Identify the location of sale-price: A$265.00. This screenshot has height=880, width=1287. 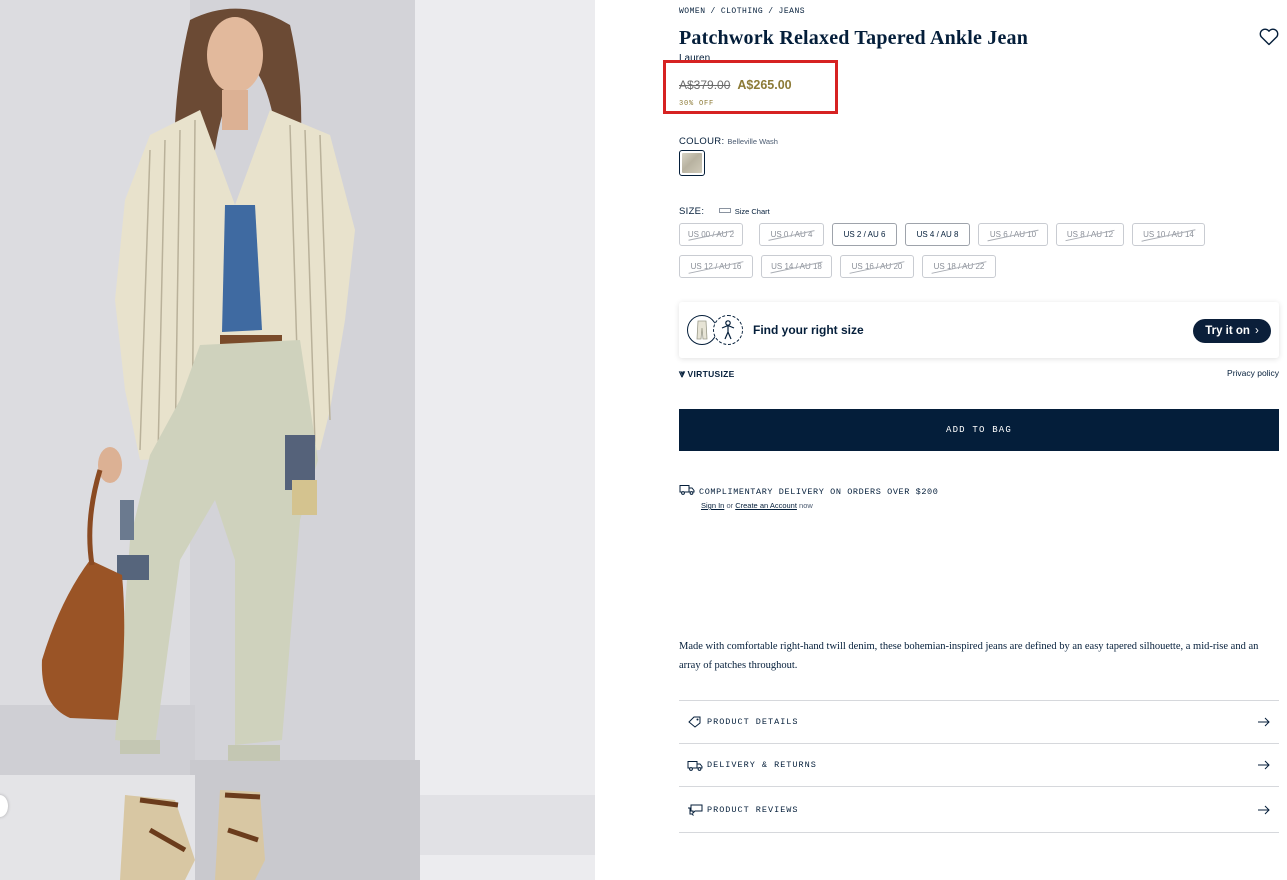
(764, 85).